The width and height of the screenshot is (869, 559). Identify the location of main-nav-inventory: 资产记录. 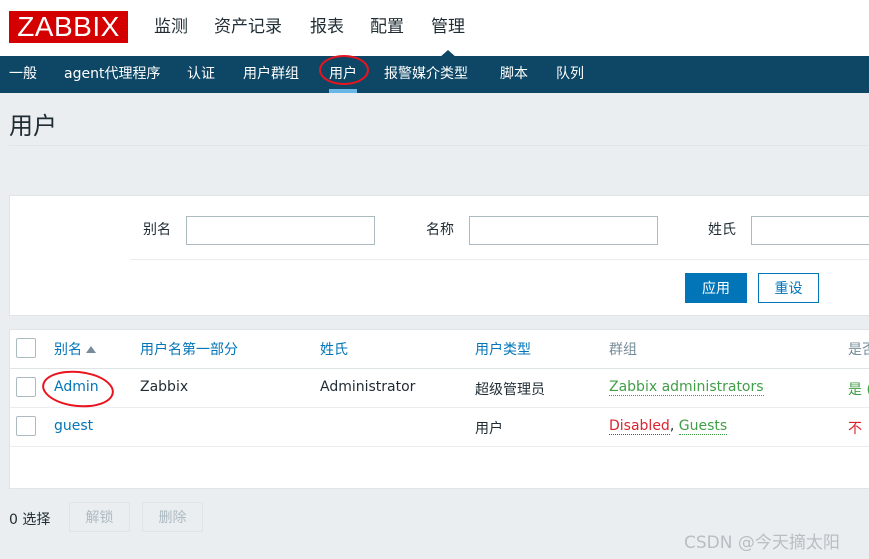
(248, 27).